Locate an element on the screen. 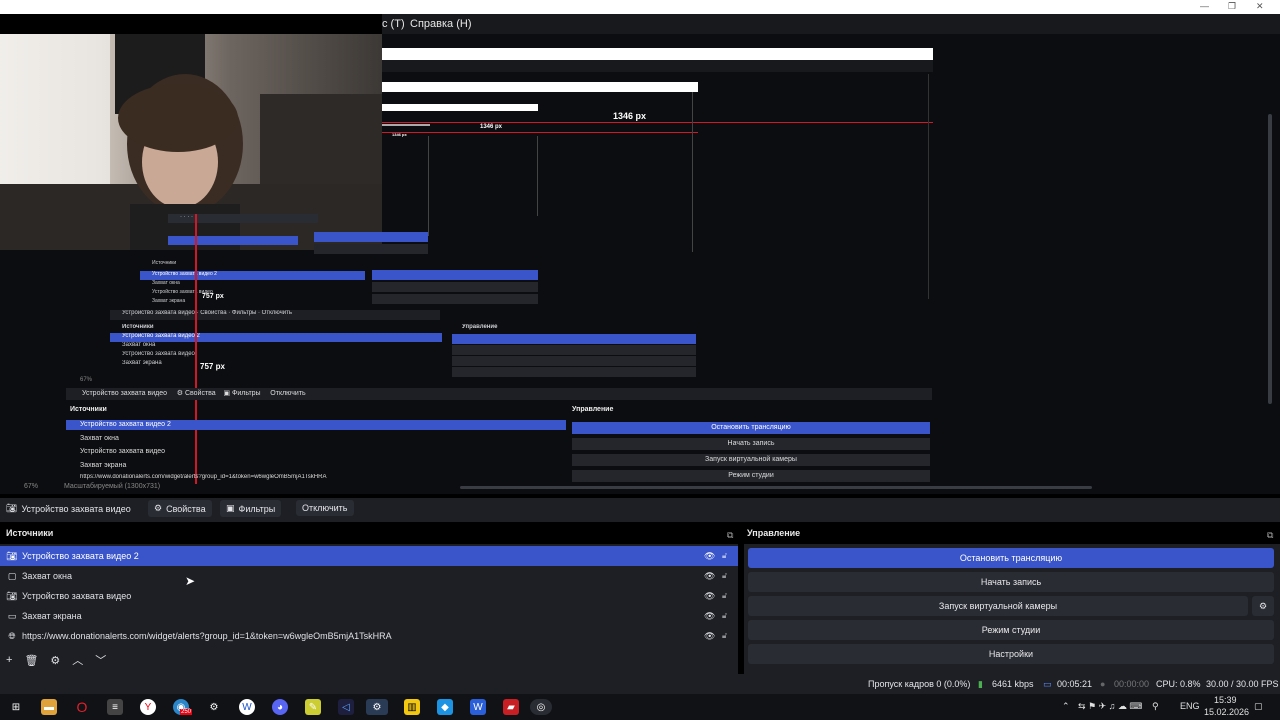 The image size is (1280, 720). window-icon: ▢ is located at coordinates (12, 575).